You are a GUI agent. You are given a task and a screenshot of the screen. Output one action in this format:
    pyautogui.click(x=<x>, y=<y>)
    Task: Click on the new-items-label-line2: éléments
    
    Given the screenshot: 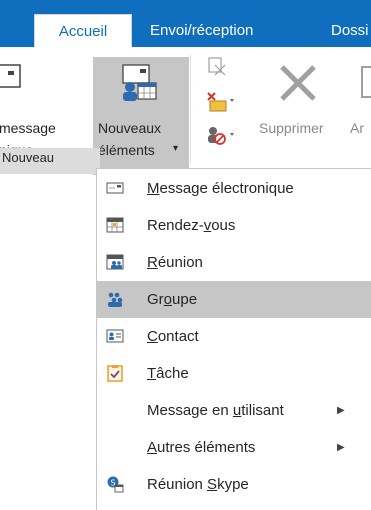 What is the action you would take?
    pyautogui.click(x=126, y=150)
    